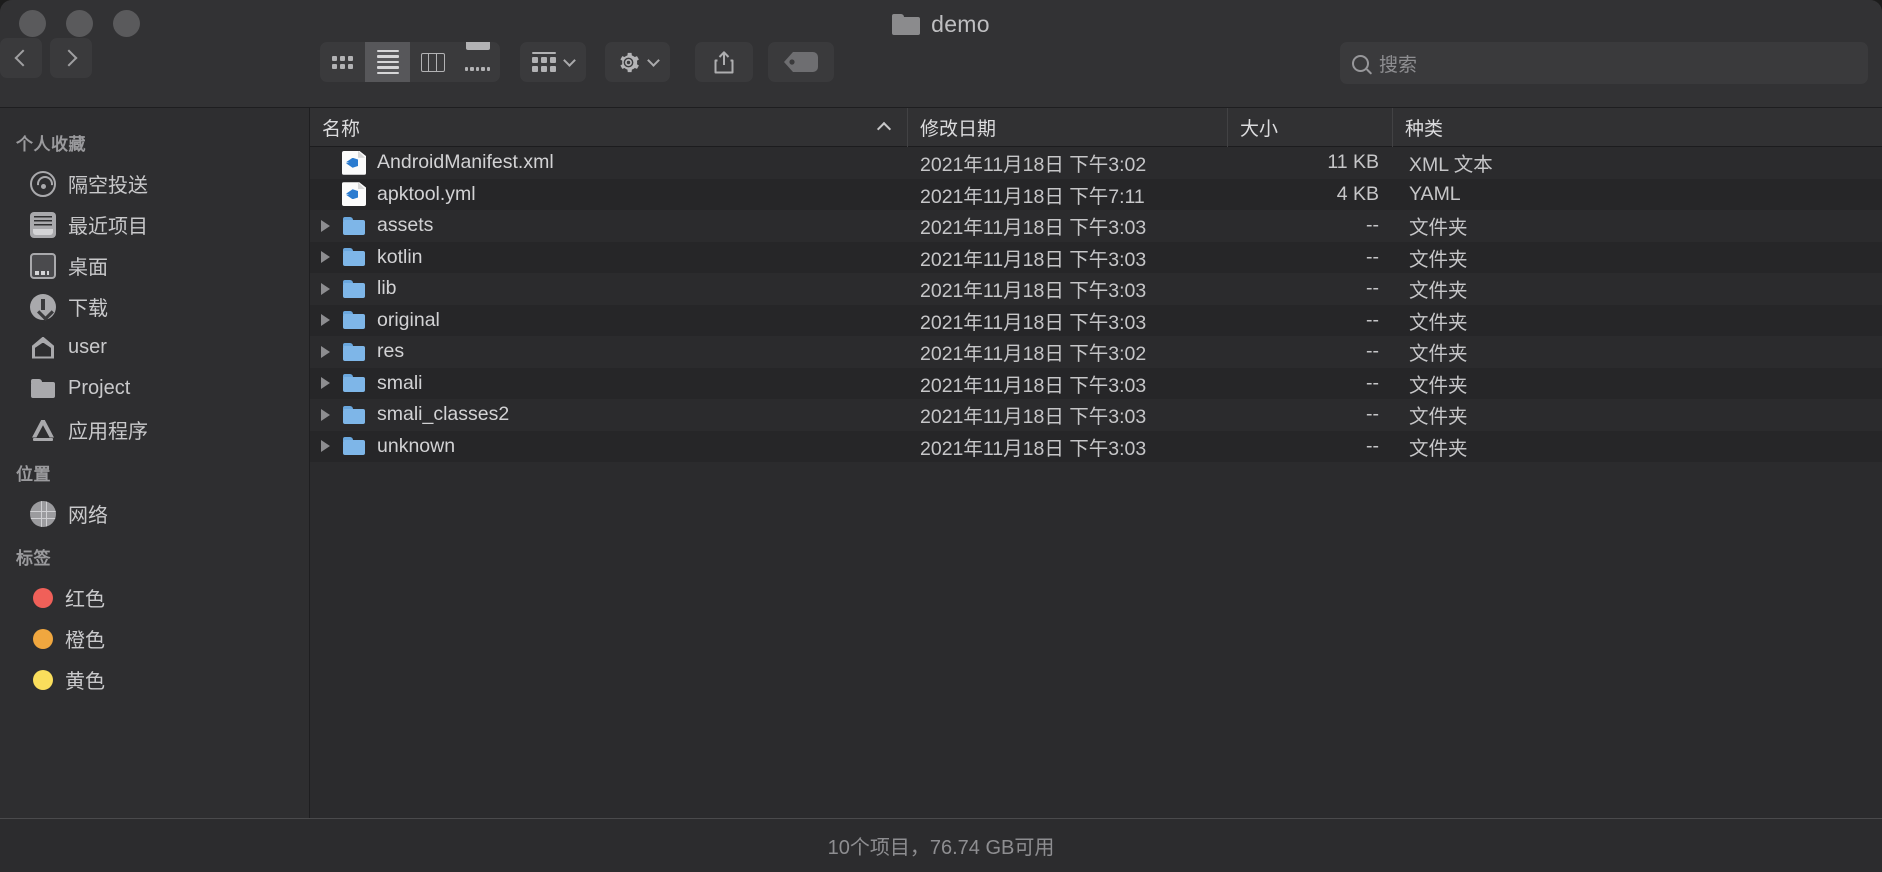  What do you see at coordinates (609, 289) in the screenshot?
I see `cell-name: lib` at bounding box center [609, 289].